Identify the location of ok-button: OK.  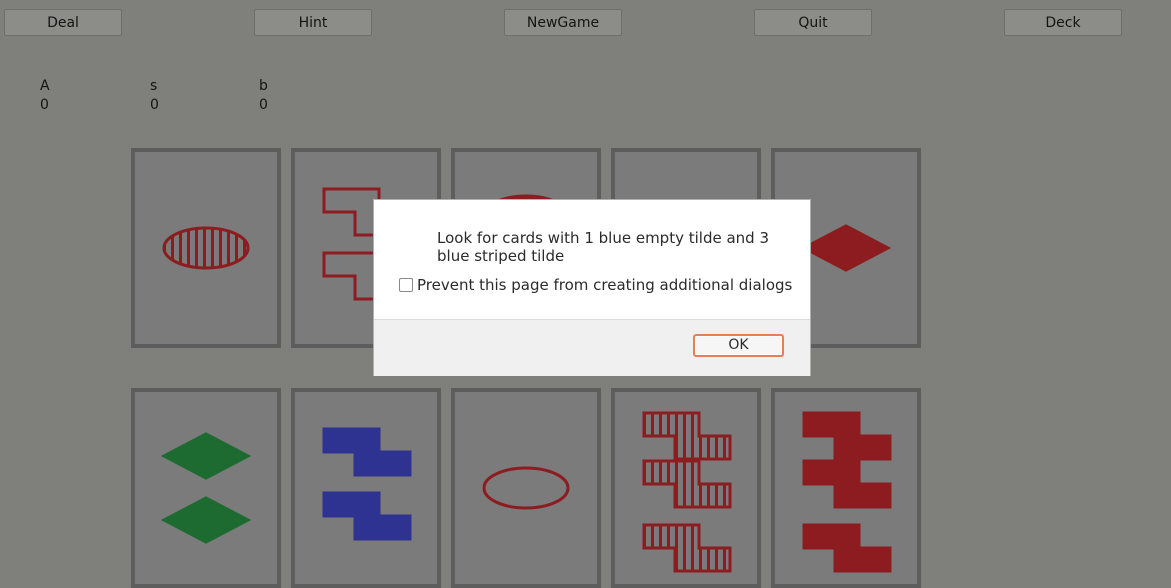
(738, 345).